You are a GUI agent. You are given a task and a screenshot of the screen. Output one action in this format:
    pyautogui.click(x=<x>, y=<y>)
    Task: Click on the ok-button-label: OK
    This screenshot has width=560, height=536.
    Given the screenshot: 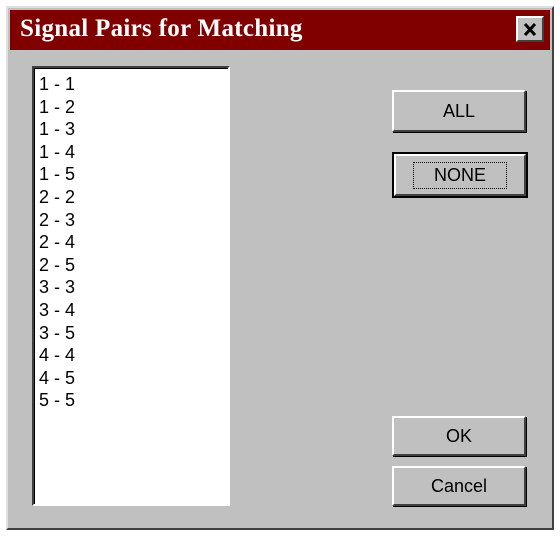 What is the action you would take?
    pyautogui.click(x=458, y=435)
    